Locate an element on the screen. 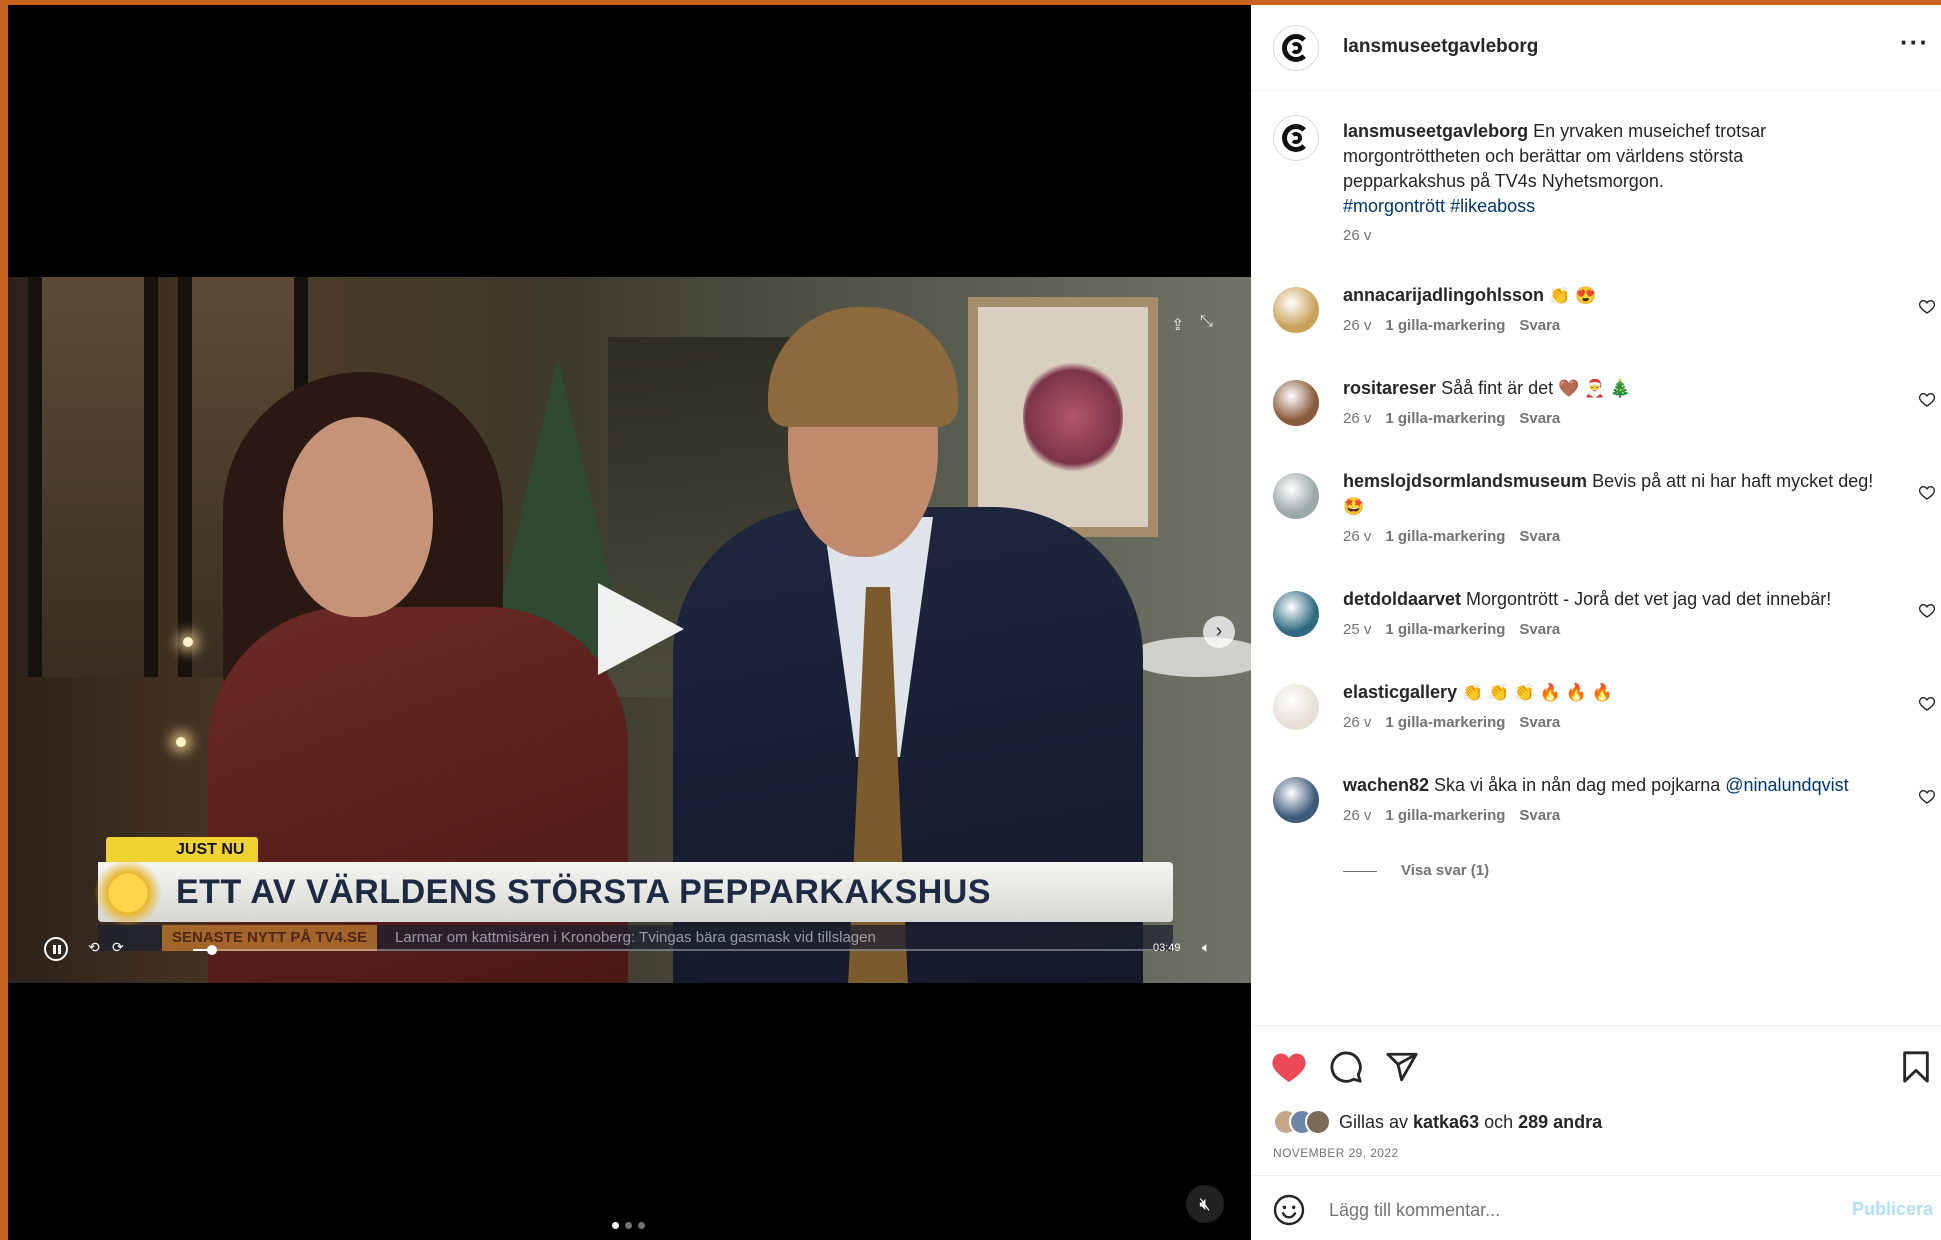  news-headline: ETT AV VÄRLDENS STÖRSTA PEPPARKAKSHUS is located at coordinates (635, 892).